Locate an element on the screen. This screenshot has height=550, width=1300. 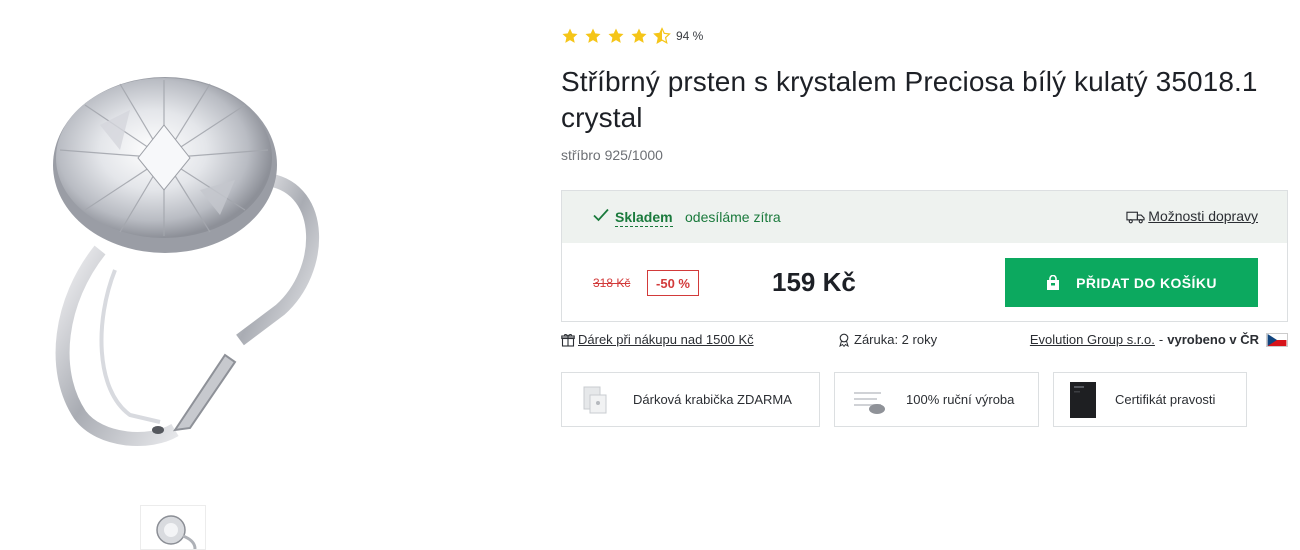
stock-row: Skladem odesíláme zítra Možnosti dopravy is located at coordinates (924, 217).